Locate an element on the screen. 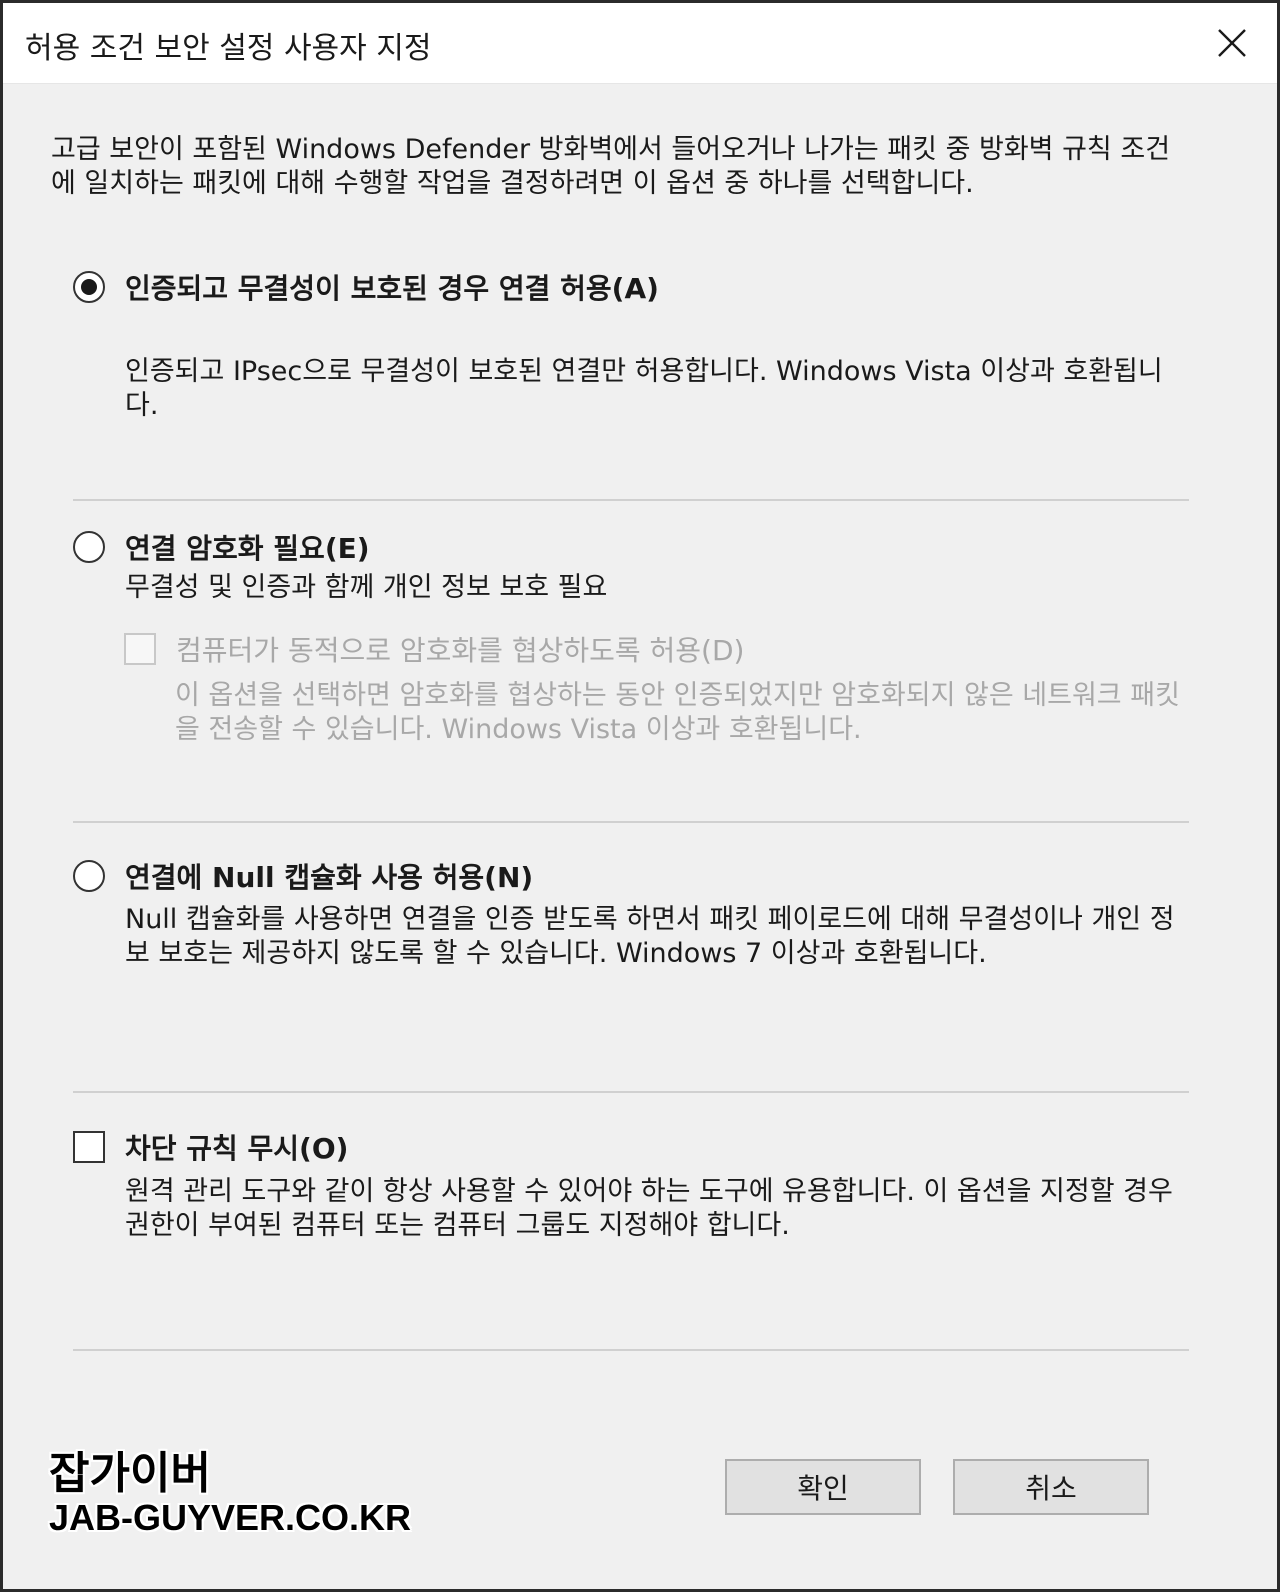 The image size is (1280, 1592). checkbox-override-block is located at coordinates (89, 1147).